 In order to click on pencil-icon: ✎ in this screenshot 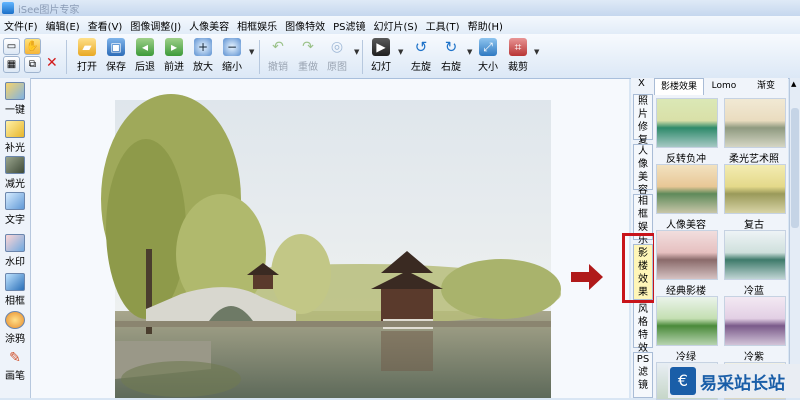, I will do `click(15, 358)`.